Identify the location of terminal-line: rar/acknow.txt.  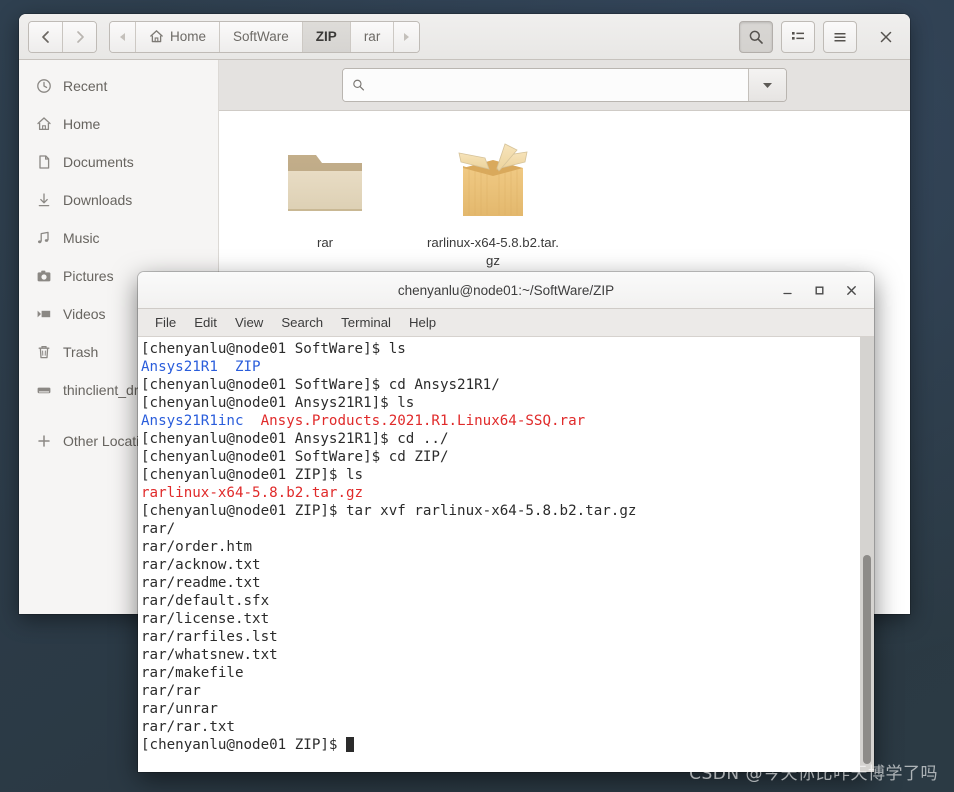
(500, 565).